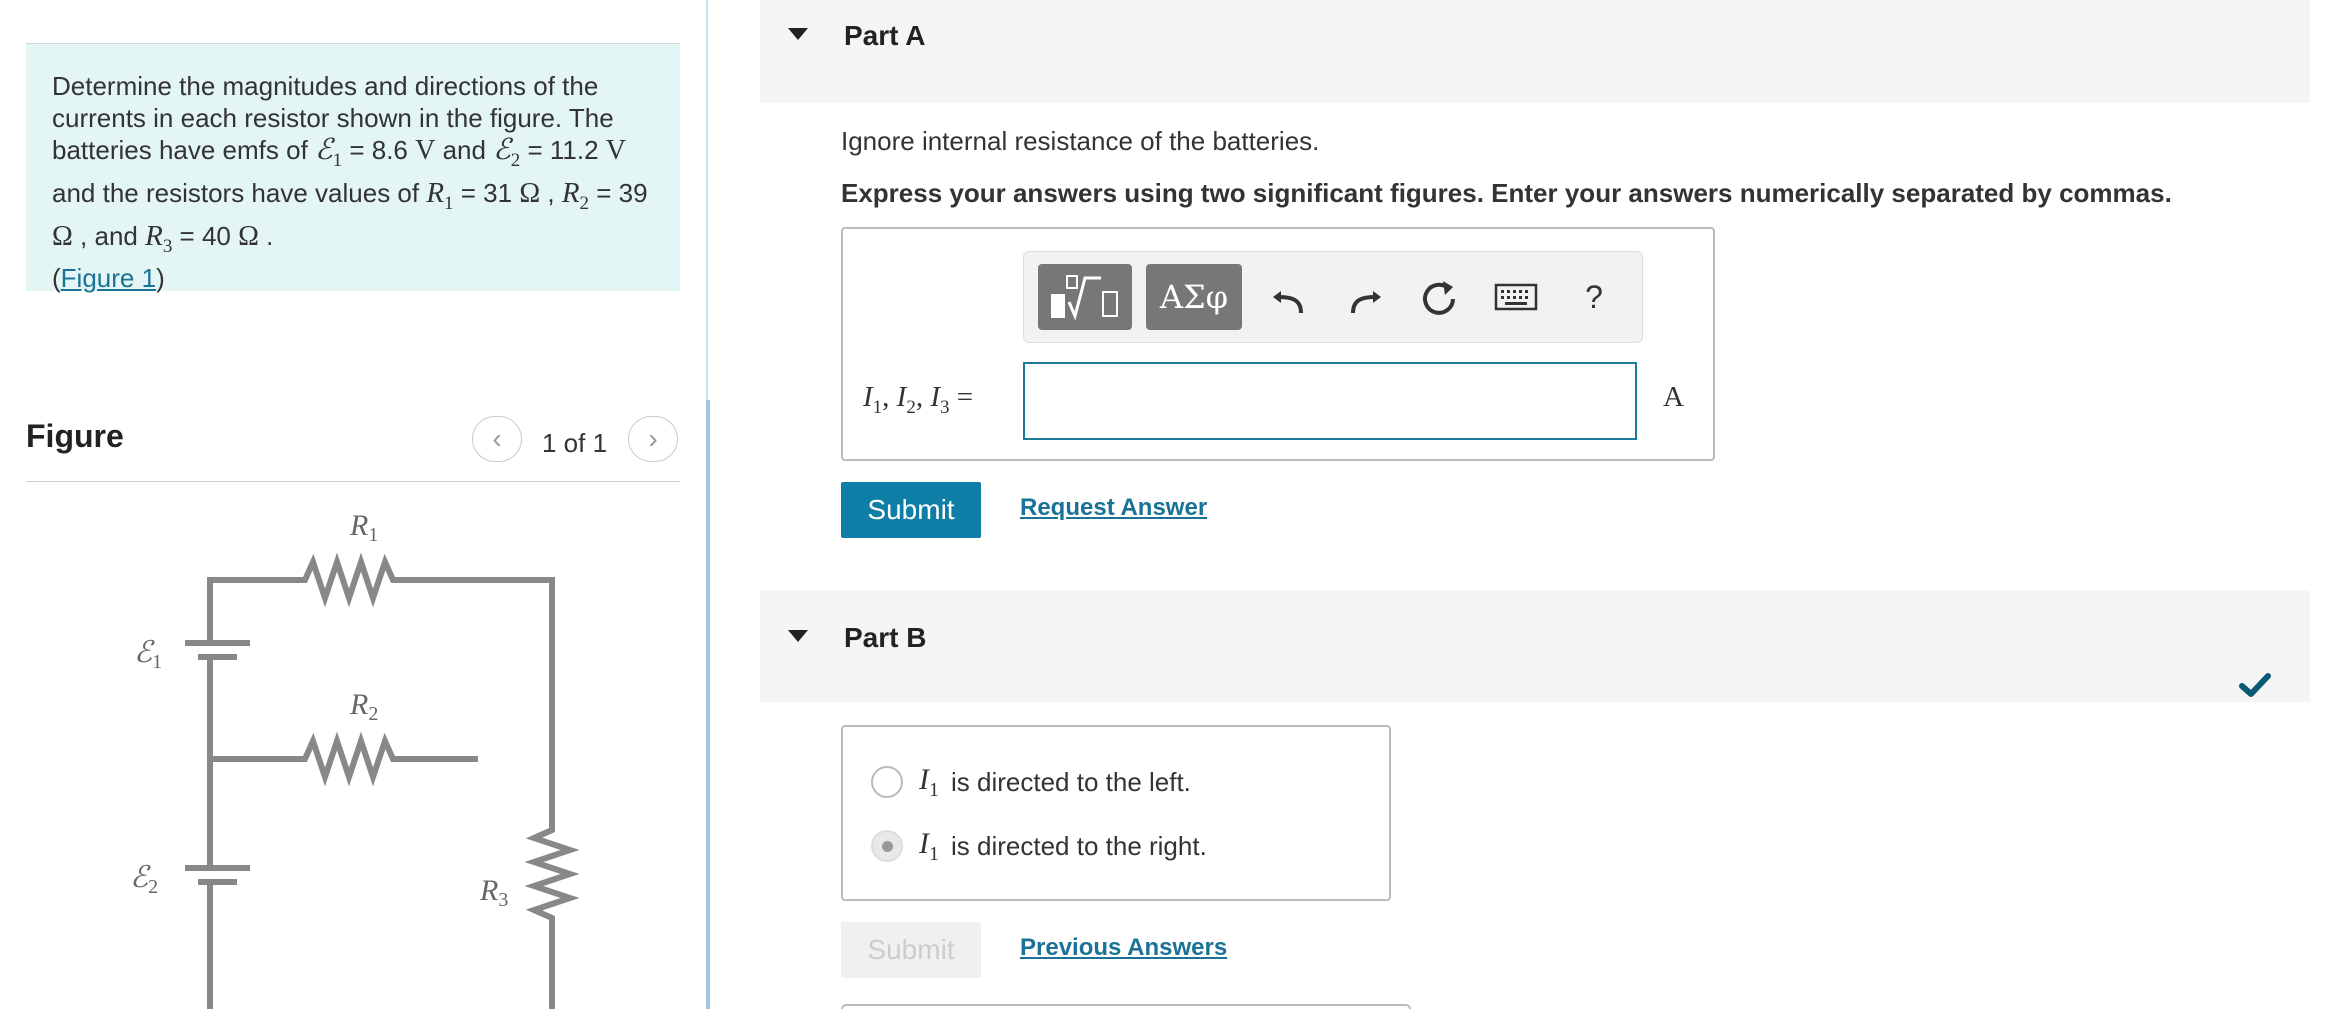  I want to click on chevron-left-icon: ‹, so click(497, 438).